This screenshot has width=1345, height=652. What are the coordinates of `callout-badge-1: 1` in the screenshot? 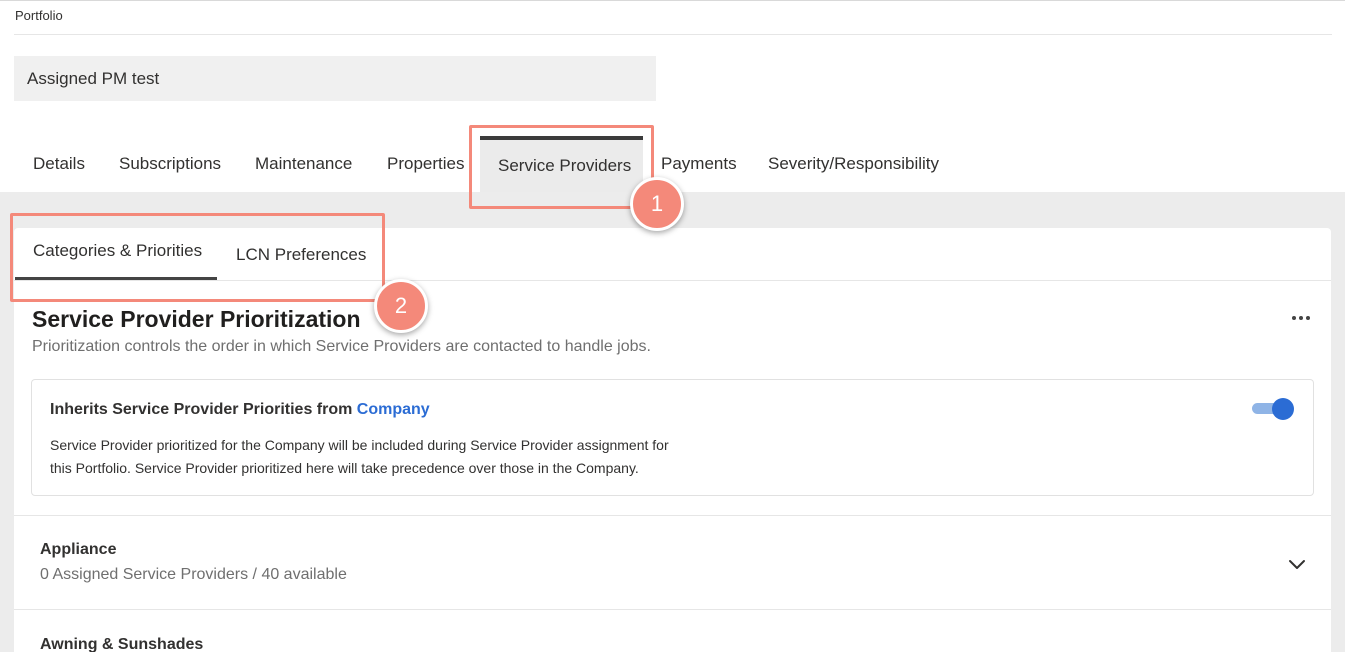 It's located at (657, 204).